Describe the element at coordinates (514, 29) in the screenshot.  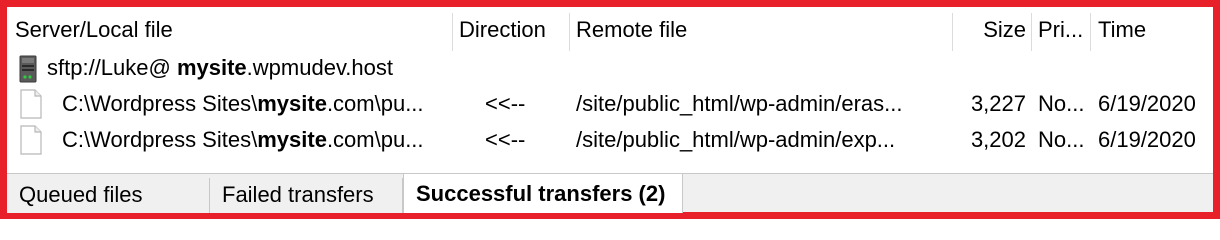
I see `column-header-direction: Direction` at that location.